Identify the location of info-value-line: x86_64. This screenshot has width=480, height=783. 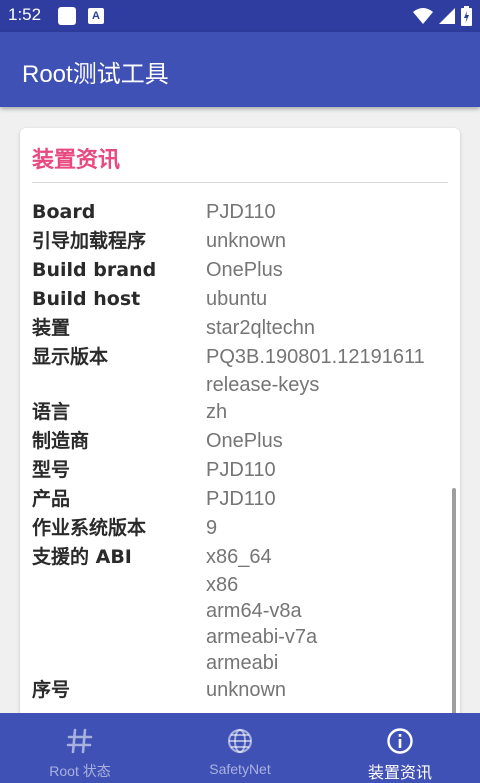
(239, 557).